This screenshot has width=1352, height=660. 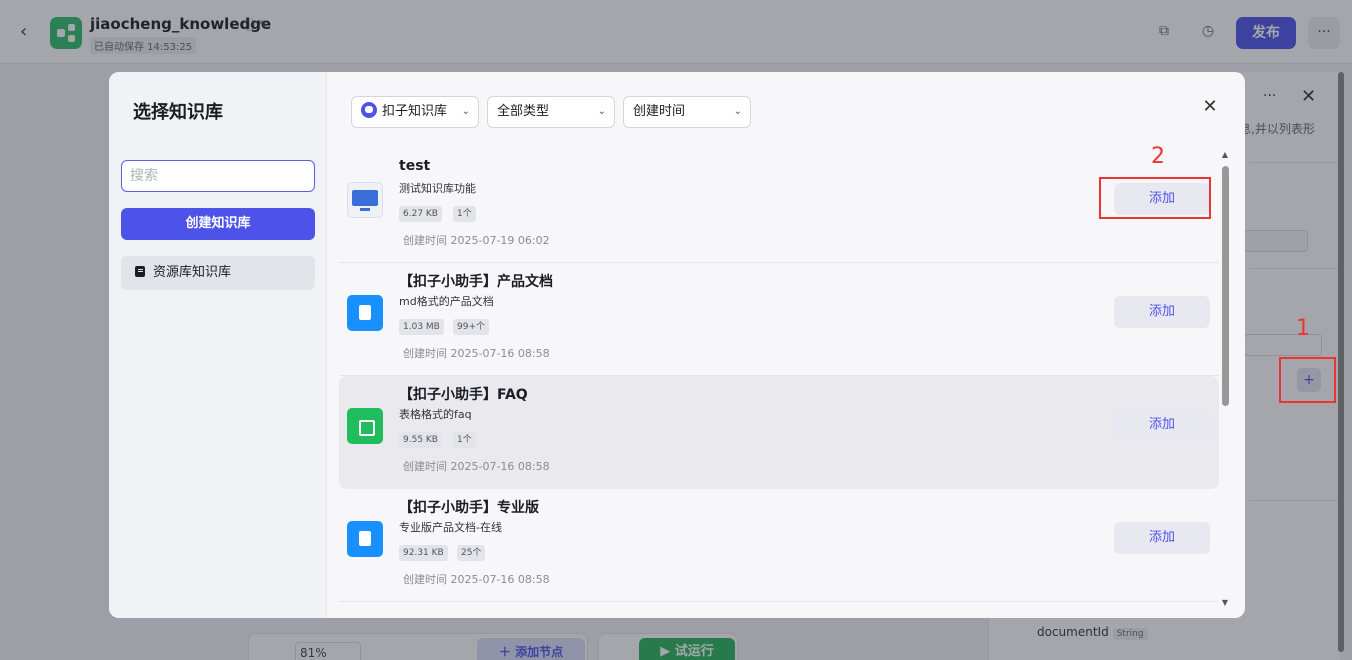 What do you see at coordinates (471, 553) in the screenshot?
I see `count-badge: 25个` at bounding box center [471, 553].